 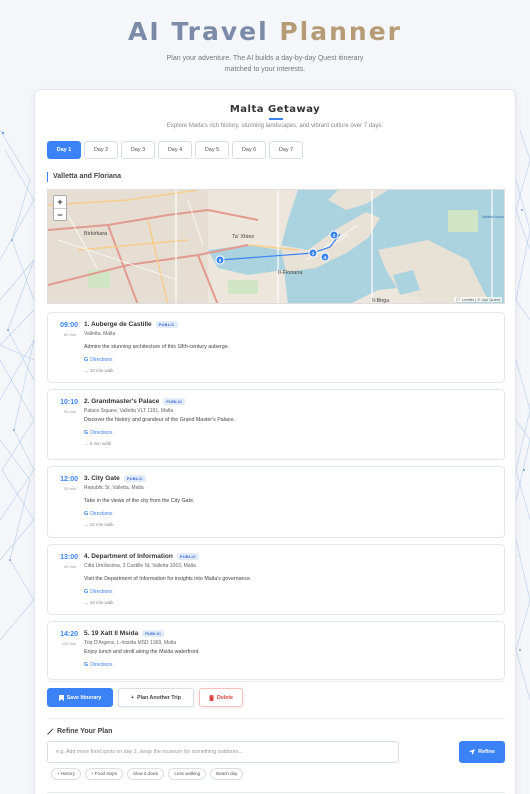 I want to click on plan-another-trip-button: + Plan Another Trip, so click(x=156, y=697).